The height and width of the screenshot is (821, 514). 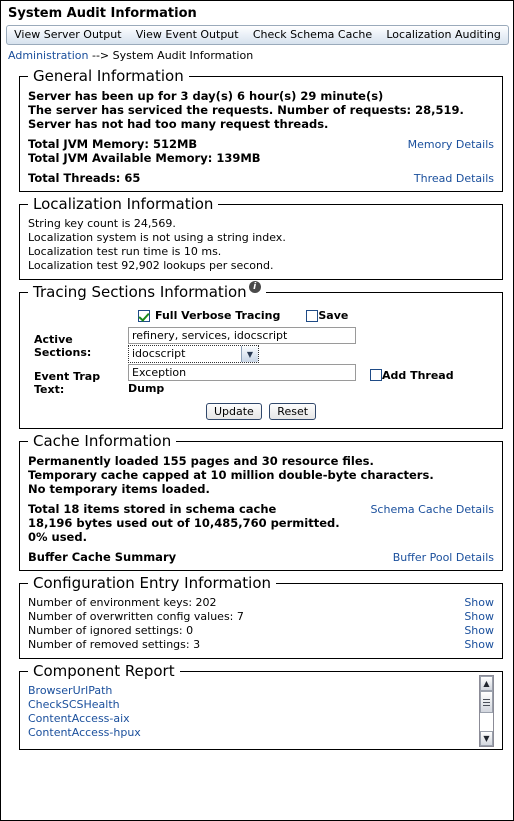 What do you see at coordinates (104, 671) in the screenshot?
I see `component-report-legend: Component Report` at bounding box center [104, 671].